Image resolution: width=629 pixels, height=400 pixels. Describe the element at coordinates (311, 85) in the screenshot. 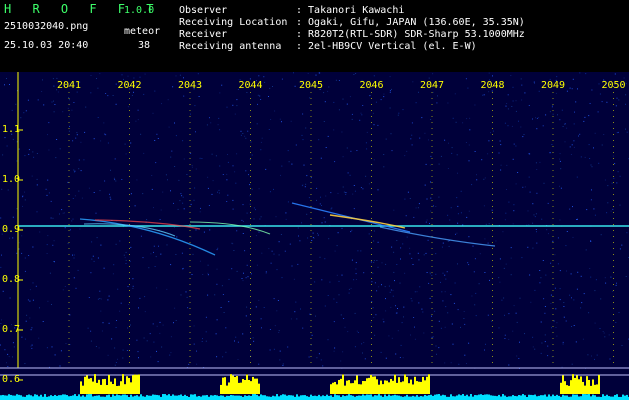

I see `time-tick-label: 2045` at that location.